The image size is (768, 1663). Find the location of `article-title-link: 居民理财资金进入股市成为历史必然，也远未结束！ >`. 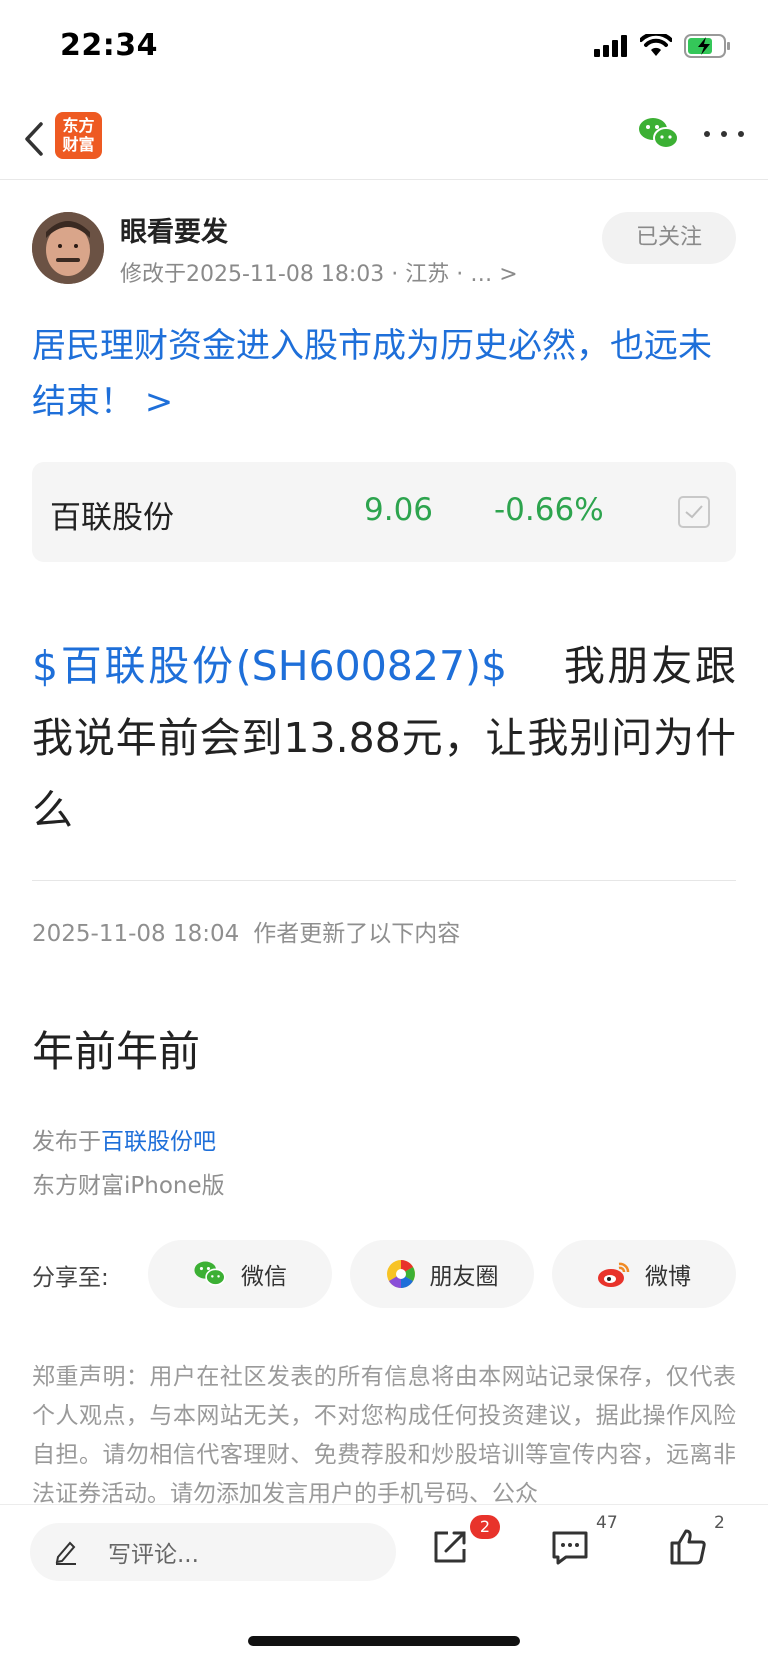

article-title-link: 居民理财资金进入股市成为历史必然，也远未结束！ > is located at coordinates (384, 374).